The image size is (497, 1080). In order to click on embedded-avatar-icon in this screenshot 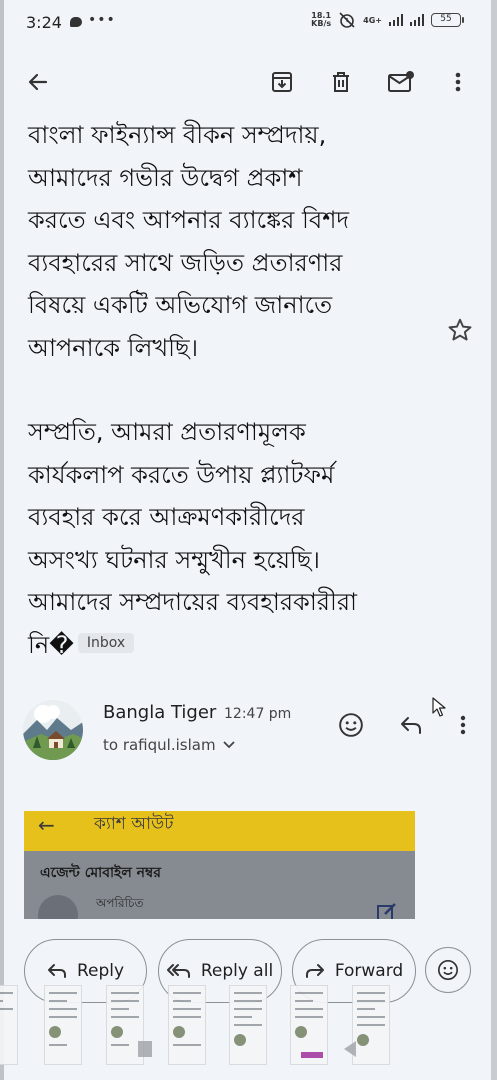, I will do `click(58, 907)`.